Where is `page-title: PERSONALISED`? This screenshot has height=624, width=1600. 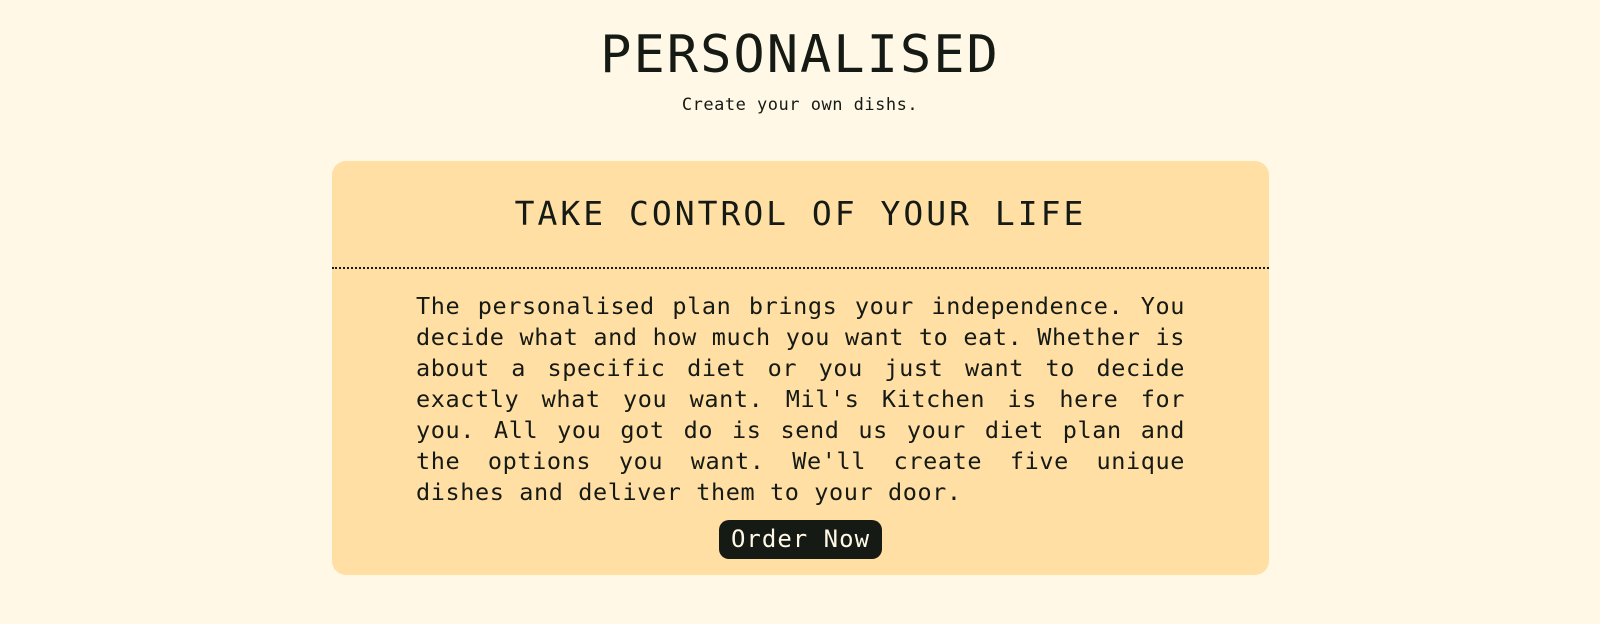 page-title: PERSONALISED is located at coordinates (800, 55).